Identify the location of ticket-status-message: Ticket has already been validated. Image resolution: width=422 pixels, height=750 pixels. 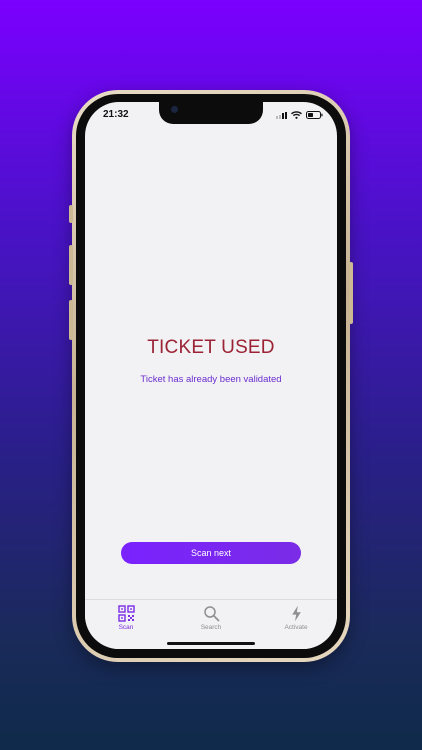
(211, 379).